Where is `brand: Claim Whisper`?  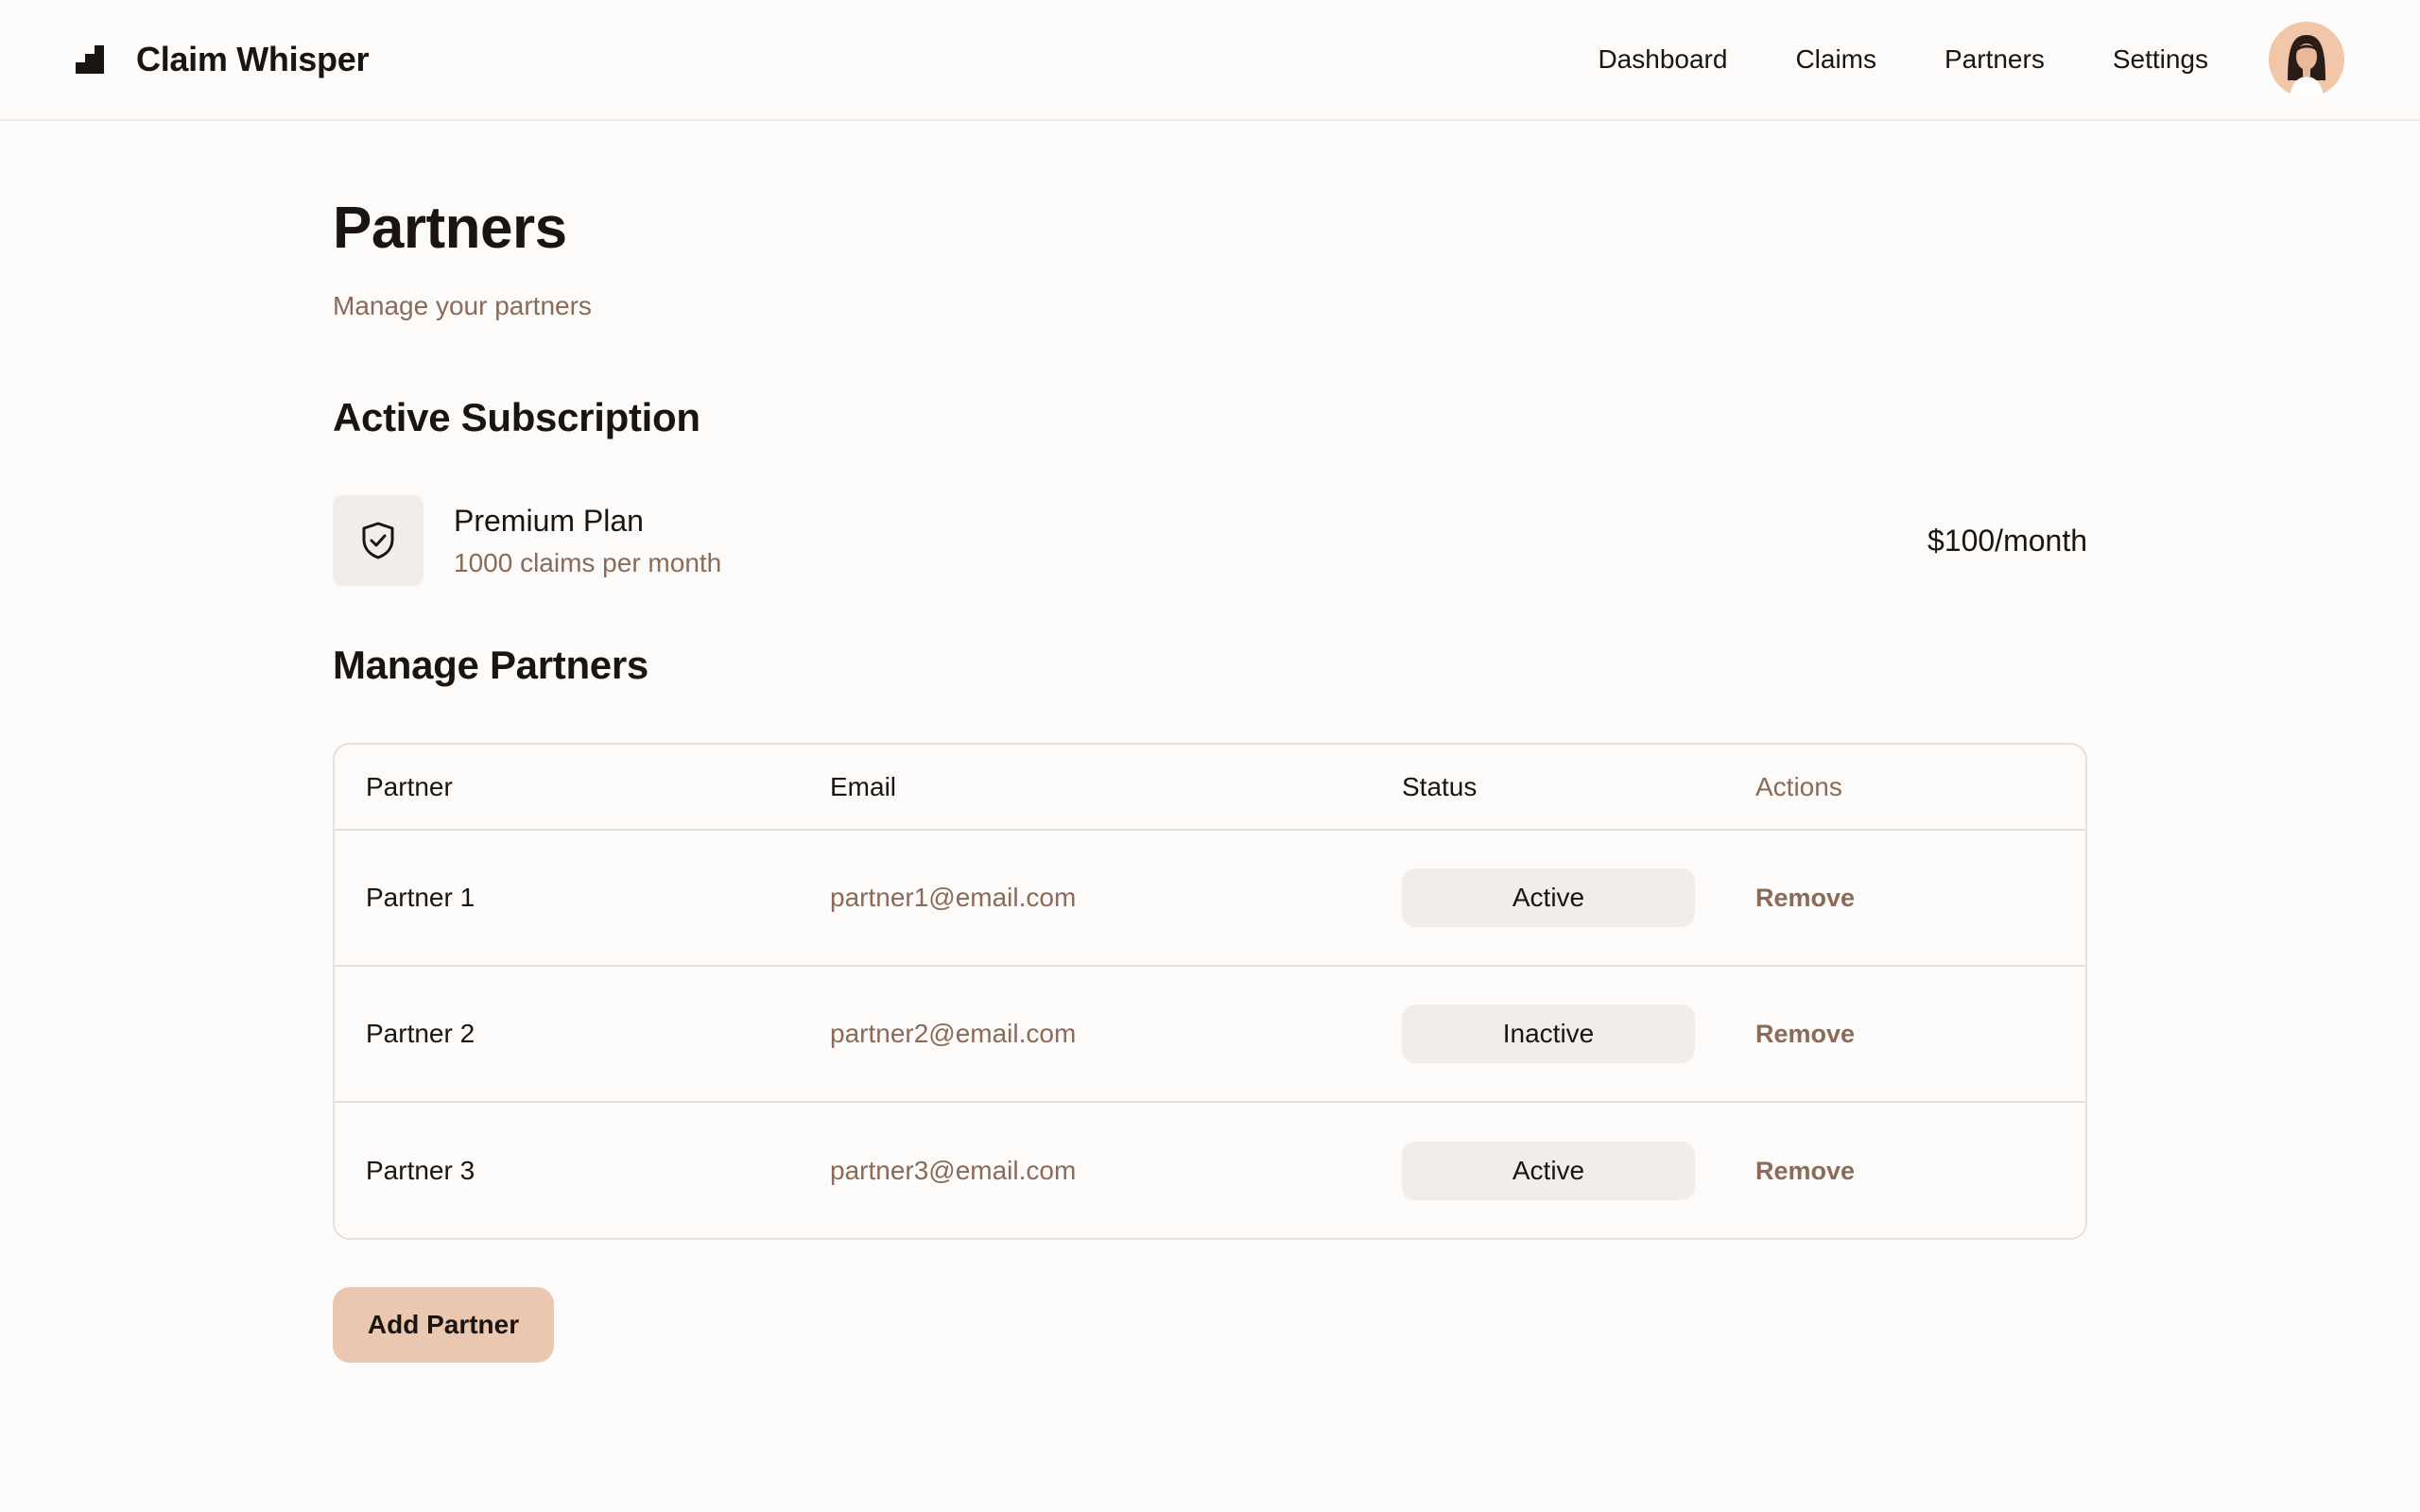 brand: Claim Whisper is located at coordinates (222, 59).